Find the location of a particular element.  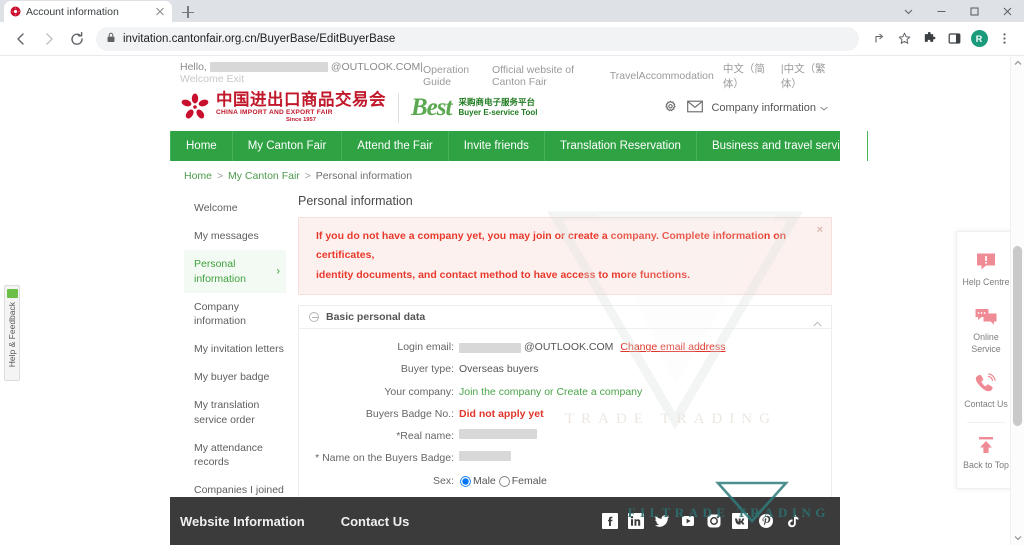

close-icon is located at coordinates (160, 12).